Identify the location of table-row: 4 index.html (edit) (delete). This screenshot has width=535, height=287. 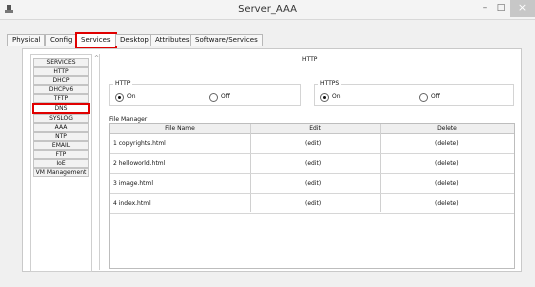
(312, 204).